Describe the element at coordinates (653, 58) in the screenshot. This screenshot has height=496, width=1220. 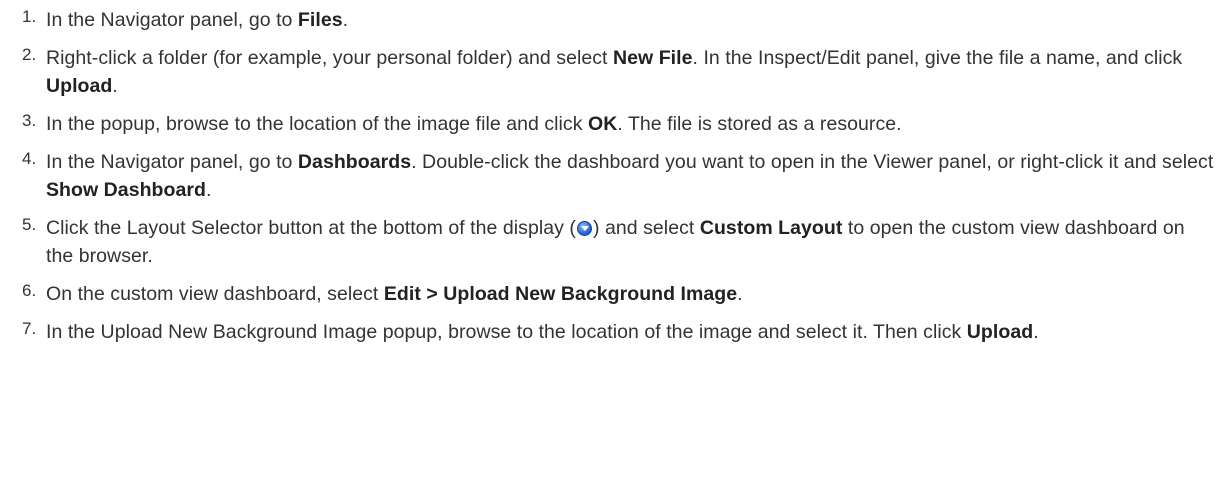
I see `ui-term-new-file: New File` at that location.